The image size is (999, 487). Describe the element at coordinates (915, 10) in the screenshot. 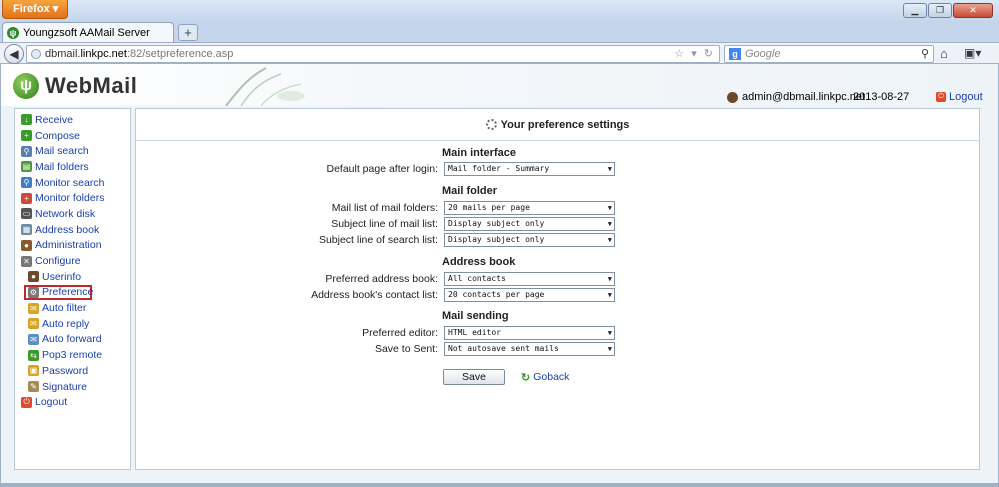

I see `minimize-button: ▁` at that location.